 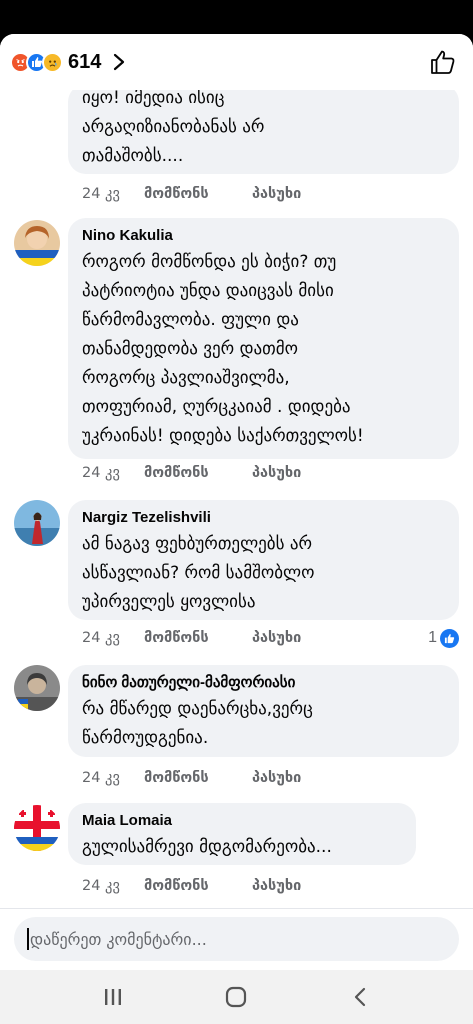 I want to click on comment-reaction-count: 1, so click(x=432, y=637).